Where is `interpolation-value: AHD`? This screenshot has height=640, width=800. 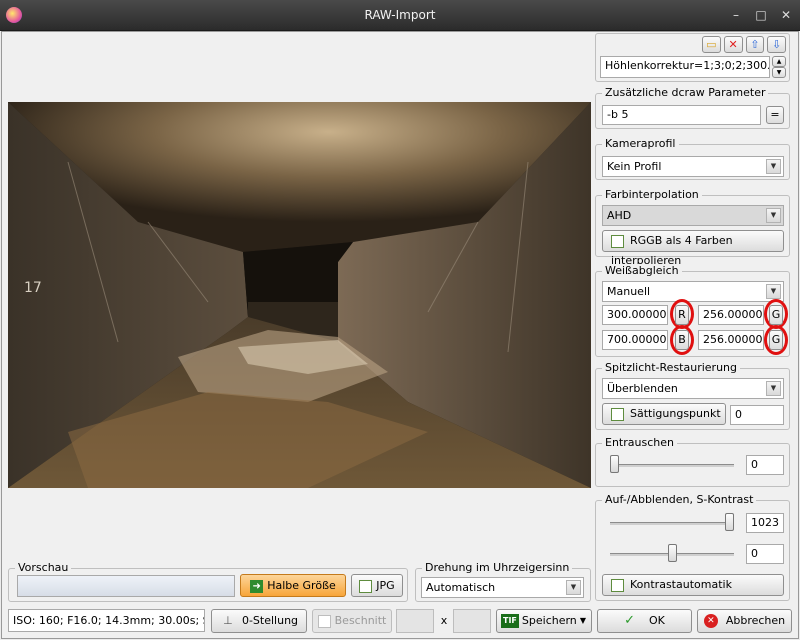 interpolation-value: AHD is located at coordinates (619, 215).